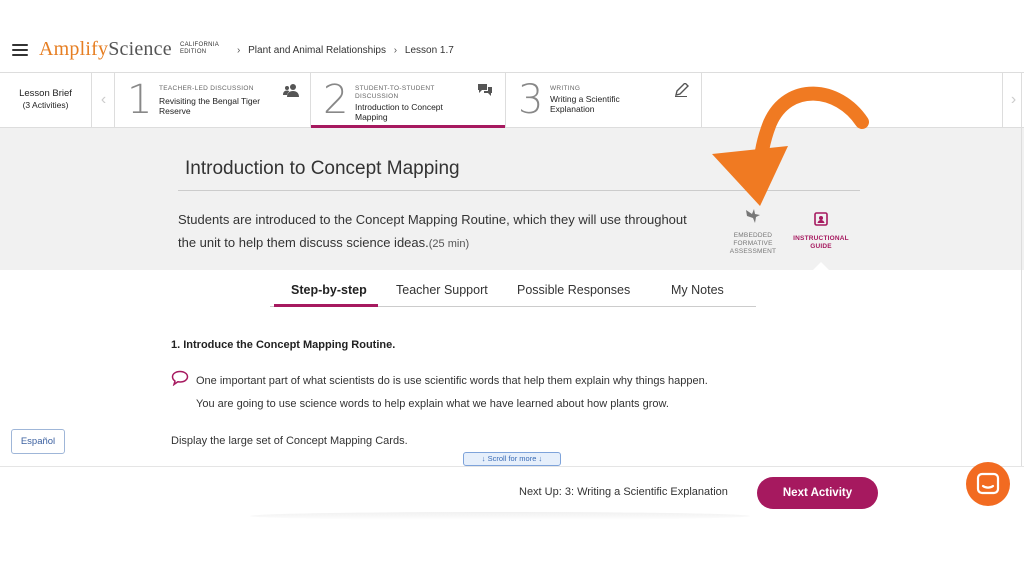 Image resolution: width=1024 pixels, height=577 pixels. What do you see at coordinates (682, 90) in the screenshot?
I see `pencil-icon` at bounding box center [682, 90].